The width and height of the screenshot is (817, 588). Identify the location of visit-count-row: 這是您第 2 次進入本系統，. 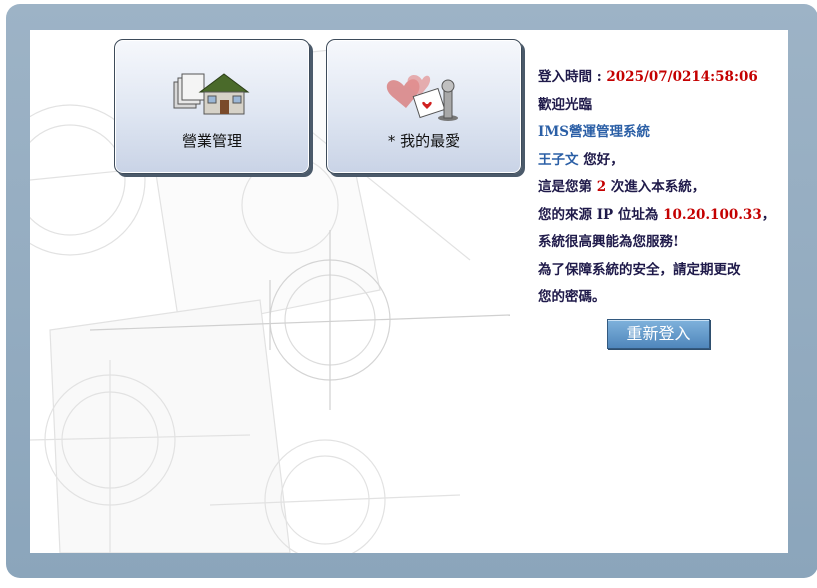
(663, 188).